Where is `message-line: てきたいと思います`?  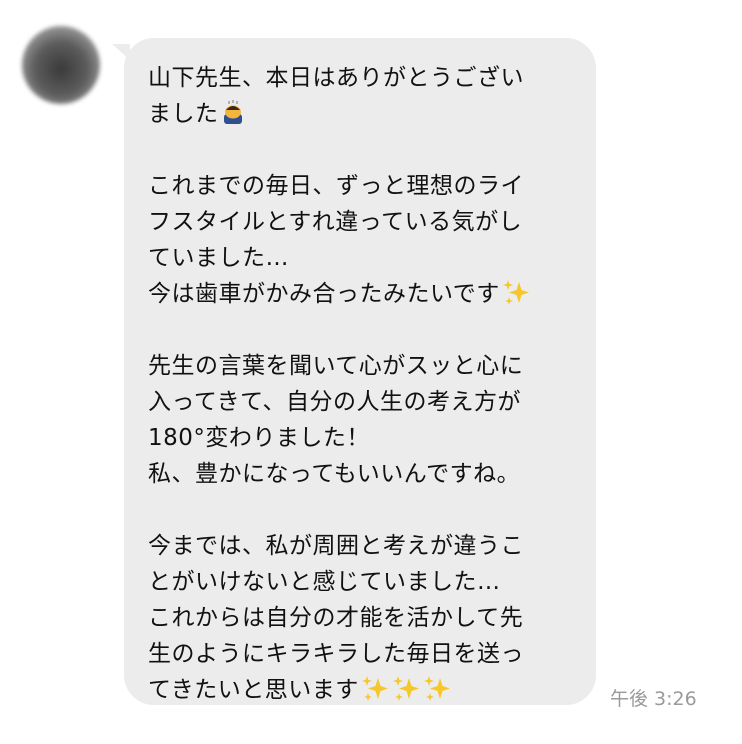
message-line: てきたいと思います is located at coordinates (360, 690).